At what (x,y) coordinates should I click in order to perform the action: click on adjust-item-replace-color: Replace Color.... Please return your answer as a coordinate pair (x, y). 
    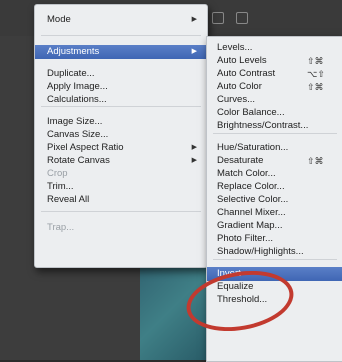
    Looking at the image, I should click on (274, 187).